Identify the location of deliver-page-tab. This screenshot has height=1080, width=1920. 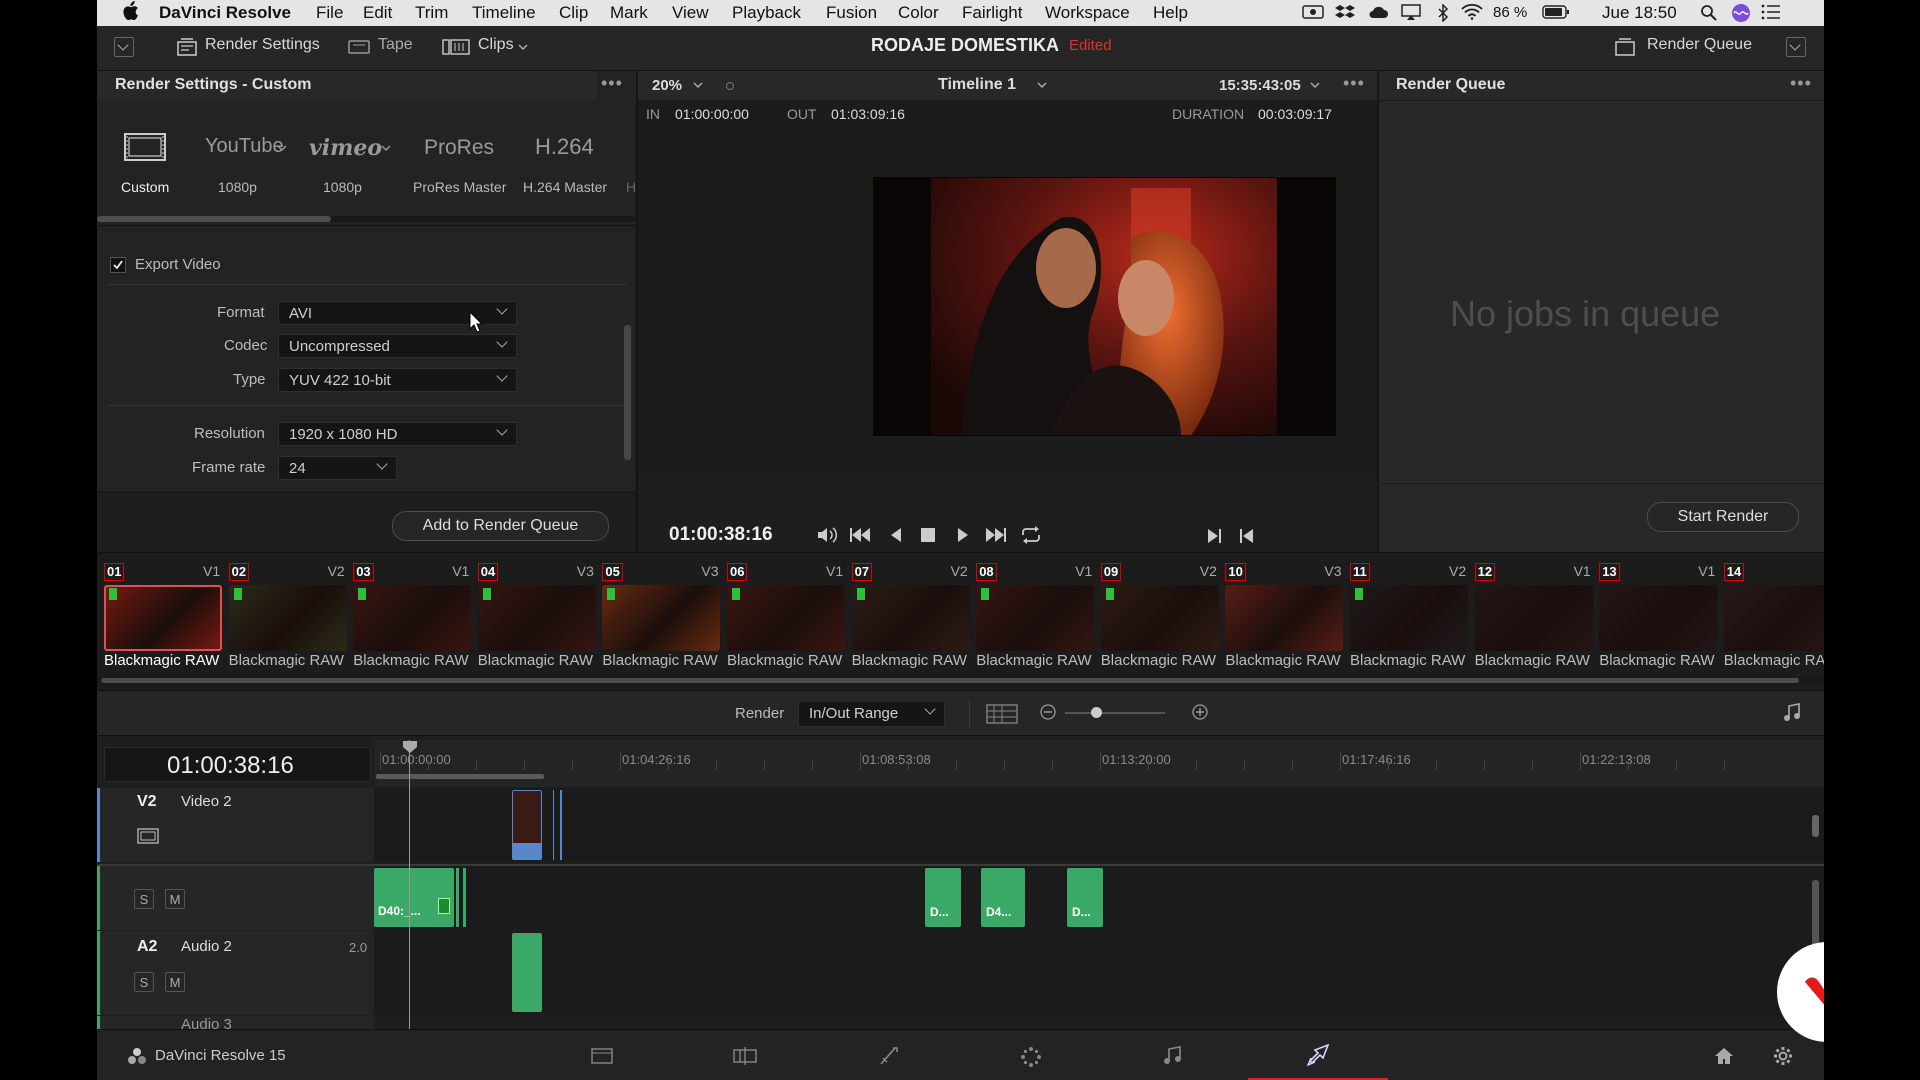
(1318, 1055).